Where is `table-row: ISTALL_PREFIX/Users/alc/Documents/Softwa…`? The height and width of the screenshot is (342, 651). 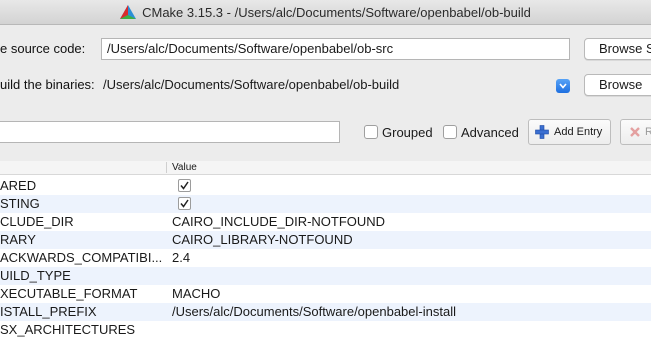
table-row: ISTALL_PREFIX/Users/alc/Documents/Softwa… is located at coordinates (325, 312).